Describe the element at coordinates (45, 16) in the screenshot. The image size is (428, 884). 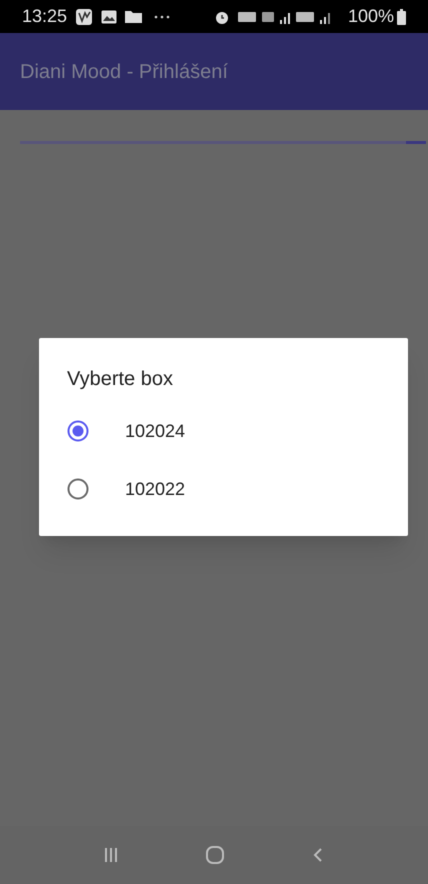
I see `status-time: 13:25` at that location.